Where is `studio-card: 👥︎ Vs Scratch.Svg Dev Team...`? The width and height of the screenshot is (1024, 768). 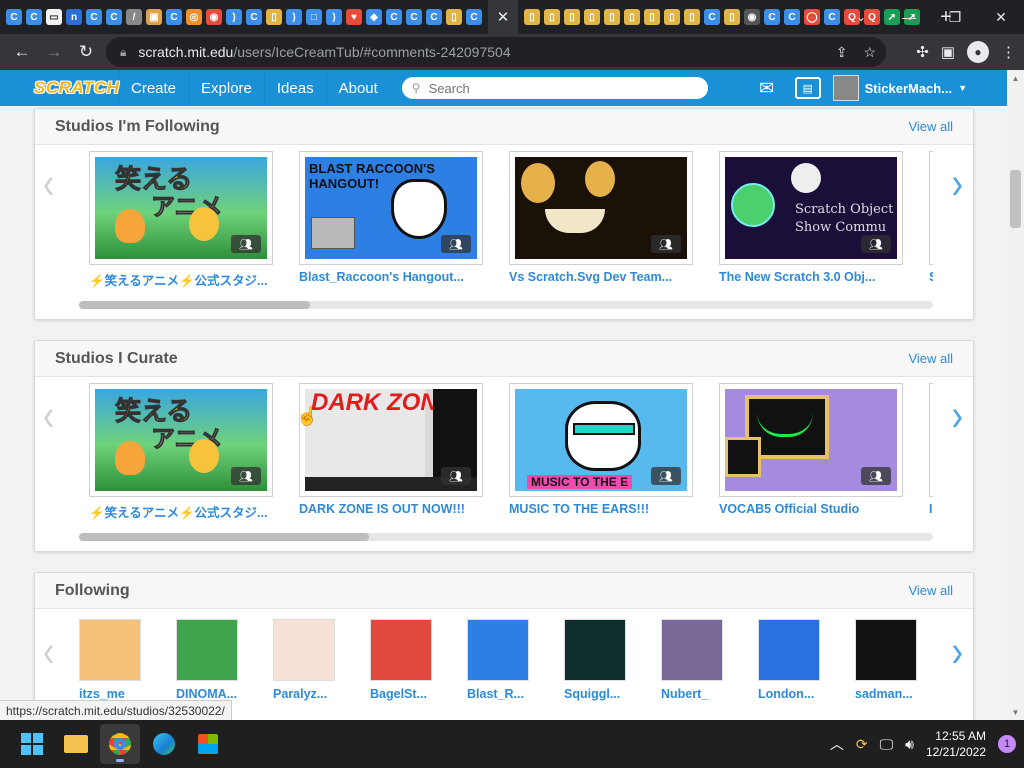 studio-card: 👥︎ Vs Scratch.Svg Dev Team... is located at coordinates (601, 217).